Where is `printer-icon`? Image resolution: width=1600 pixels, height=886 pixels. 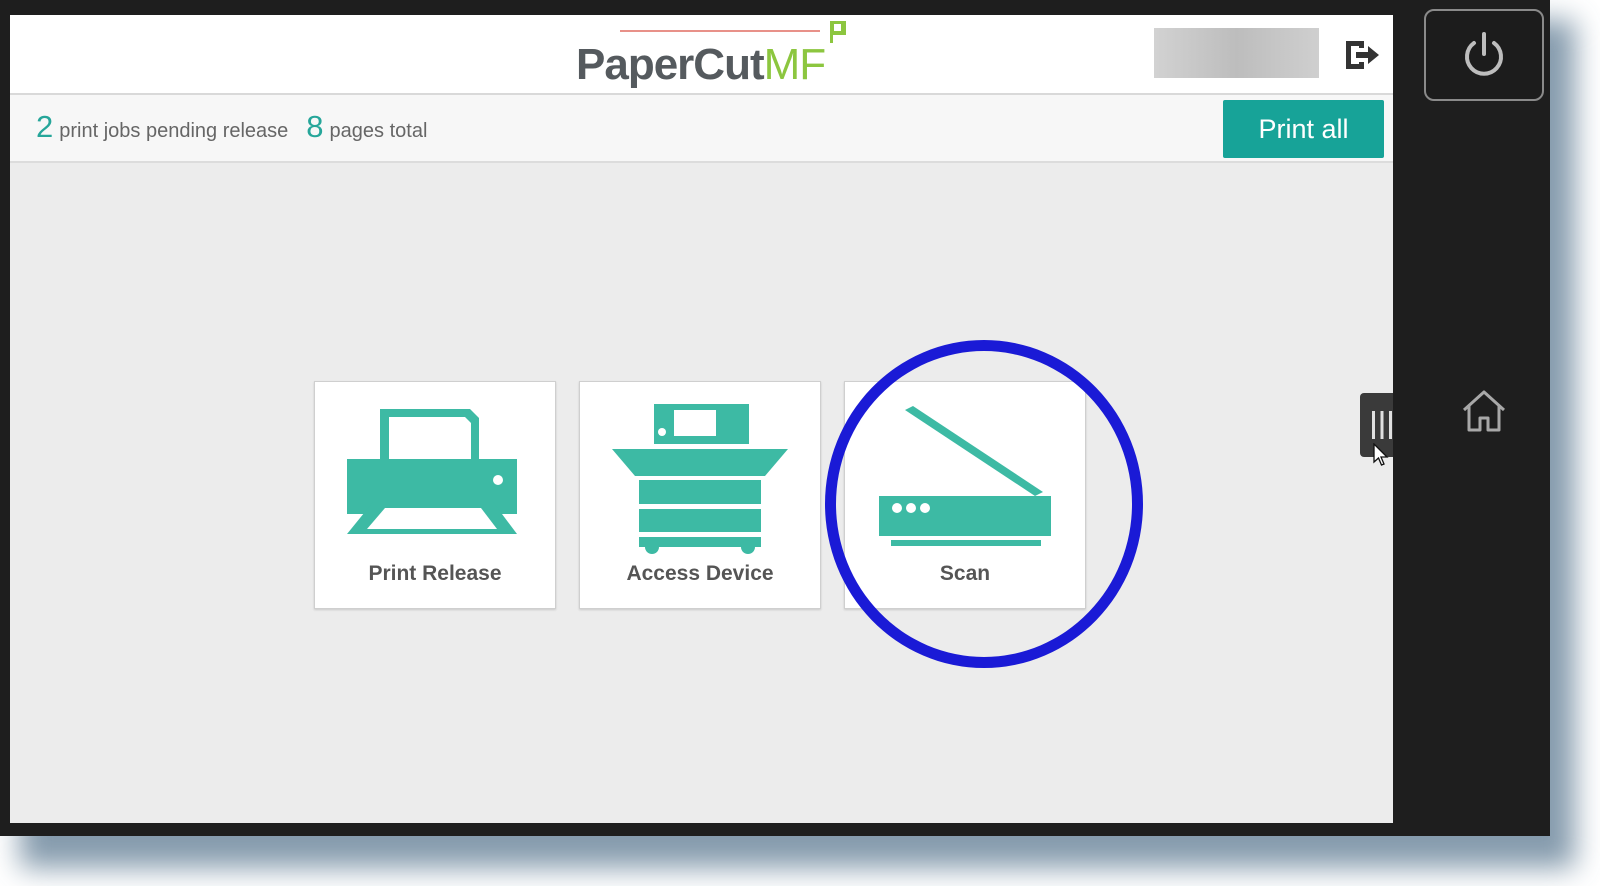
printer-icon is located at coordinates (432, 471).